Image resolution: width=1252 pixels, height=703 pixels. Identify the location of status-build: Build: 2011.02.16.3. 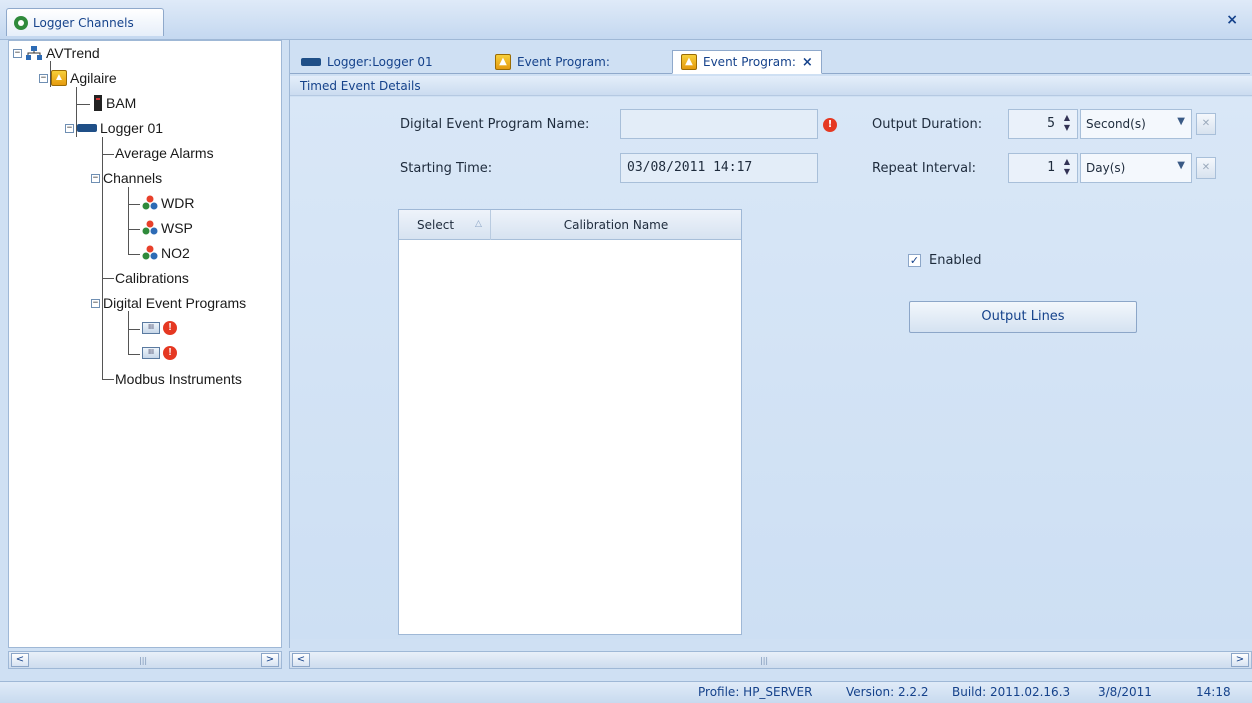
(1011, 692).